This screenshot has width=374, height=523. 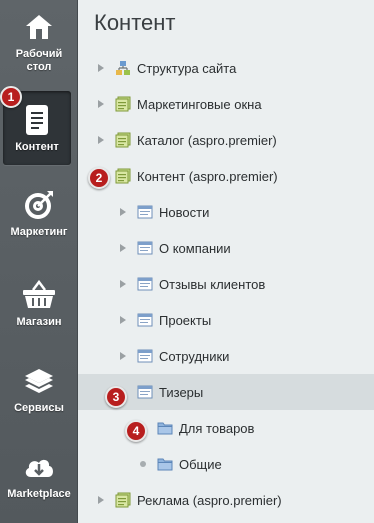 I want to click on tree-item-marketing-windows: Маркетинговые окна, so click(x=226, y=104).